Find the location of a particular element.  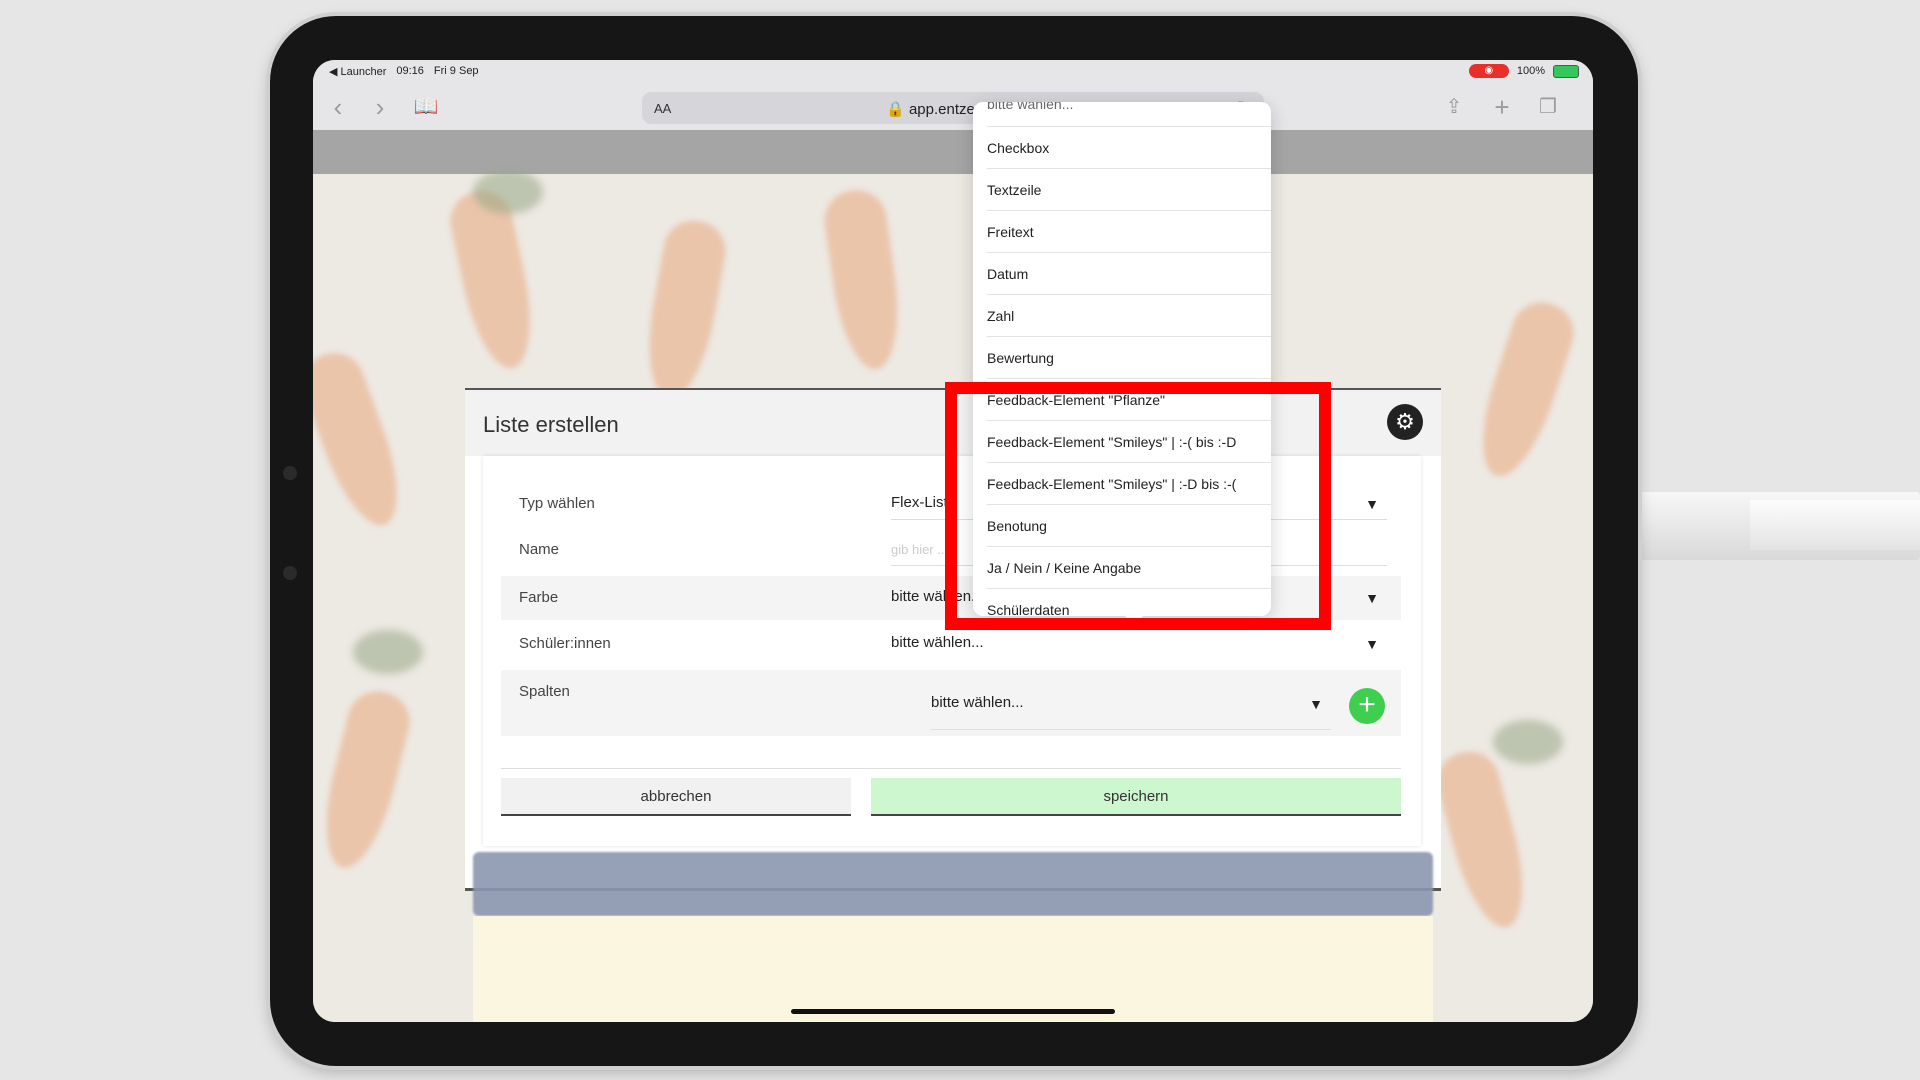

list-card-body is located at coordinates (953, 969).